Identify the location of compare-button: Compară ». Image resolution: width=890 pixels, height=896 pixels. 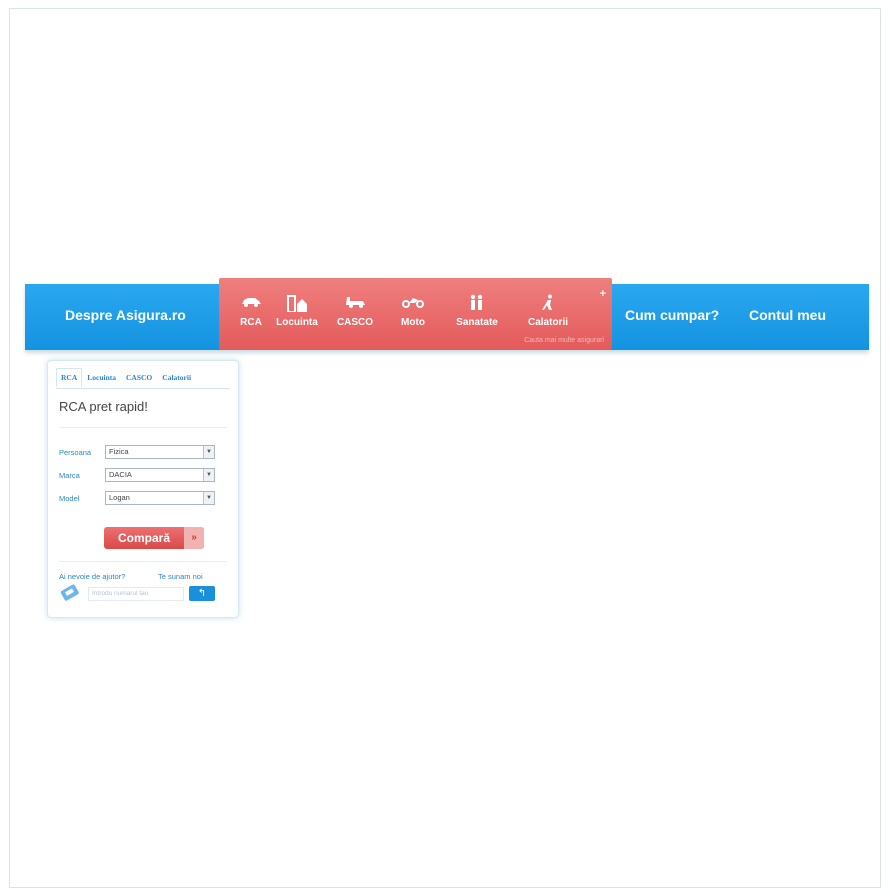
(154, 538).